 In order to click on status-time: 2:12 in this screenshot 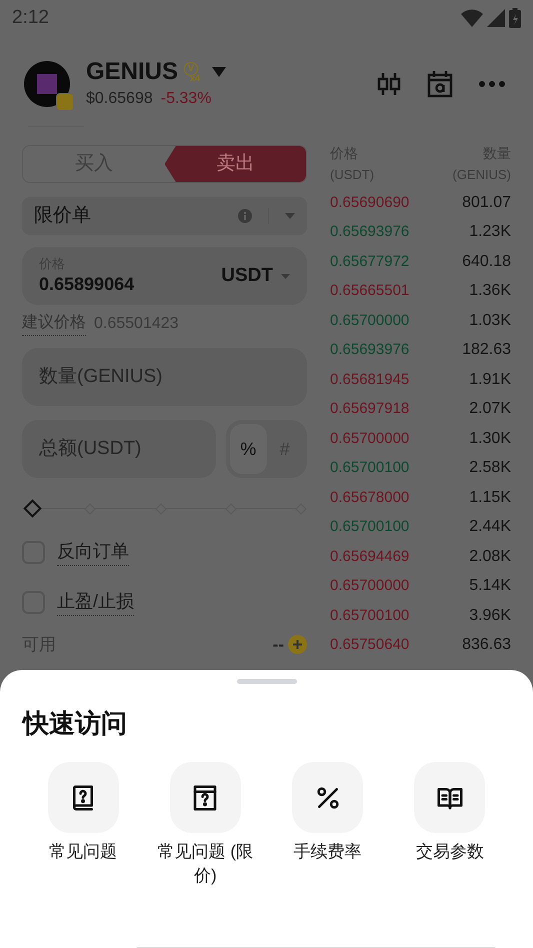, I will do `click(30, 18)`.